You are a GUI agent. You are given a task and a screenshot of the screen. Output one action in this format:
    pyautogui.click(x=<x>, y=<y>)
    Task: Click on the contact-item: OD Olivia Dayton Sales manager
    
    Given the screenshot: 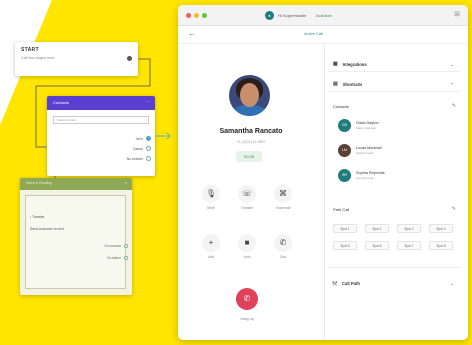 What is the action you would take?
    pyautogui.click(x=358, y=125)
    